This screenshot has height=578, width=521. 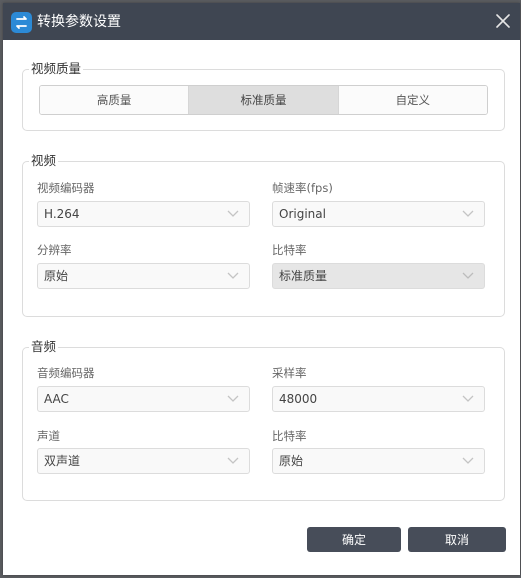 What do you see at coordinates (302, 214) in the screenshot?
I see `fps-value: Original` at bounding box center [302, 214].